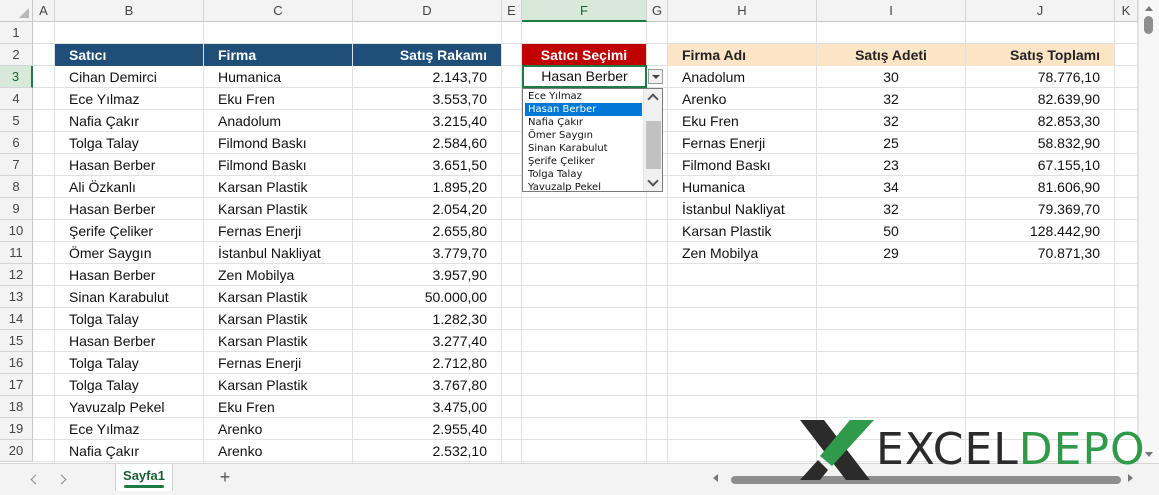 The image size is (1159, 495). What do you see at coordinates (16, 297) in the screenshot?
I see `row-header-13: 13` at bounding box center [16, 297].